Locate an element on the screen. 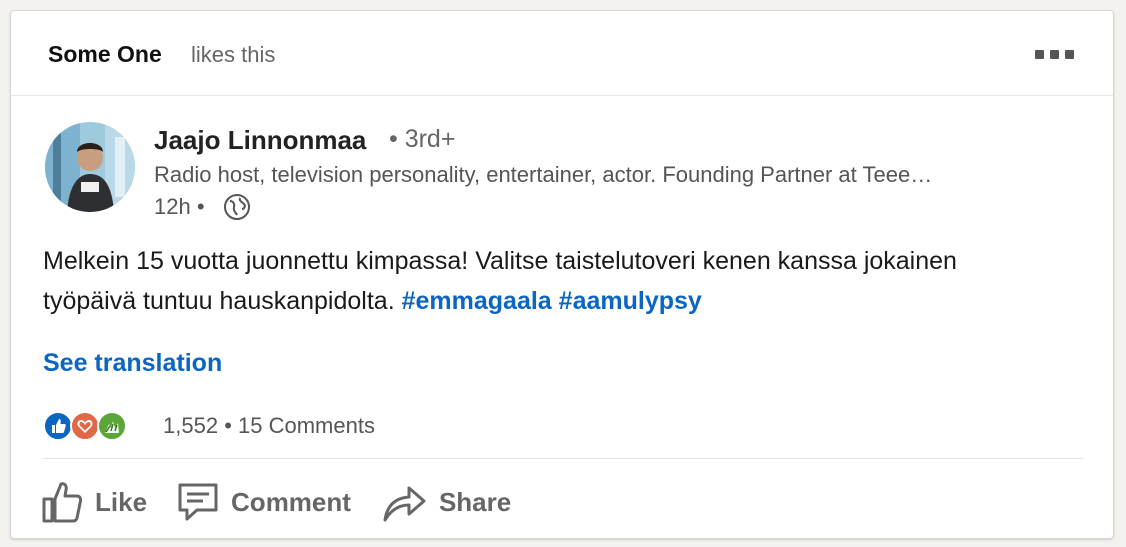 The image size is (1126, 547). social-actions-bar: Like Comment Share is located at coordinates (291, 502).